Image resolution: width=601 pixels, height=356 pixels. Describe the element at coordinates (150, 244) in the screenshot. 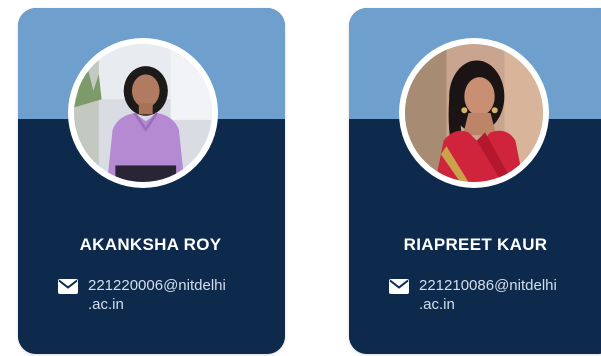

I see `member-name: AKANKSHA ROY` at that location.